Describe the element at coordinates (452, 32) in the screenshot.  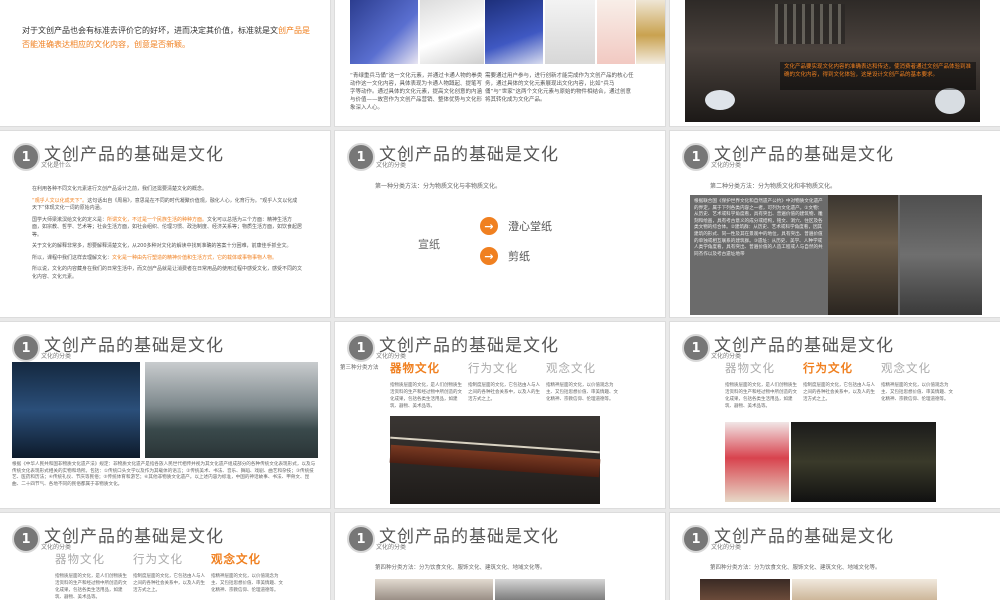
I see `notebook-photo` at that location.